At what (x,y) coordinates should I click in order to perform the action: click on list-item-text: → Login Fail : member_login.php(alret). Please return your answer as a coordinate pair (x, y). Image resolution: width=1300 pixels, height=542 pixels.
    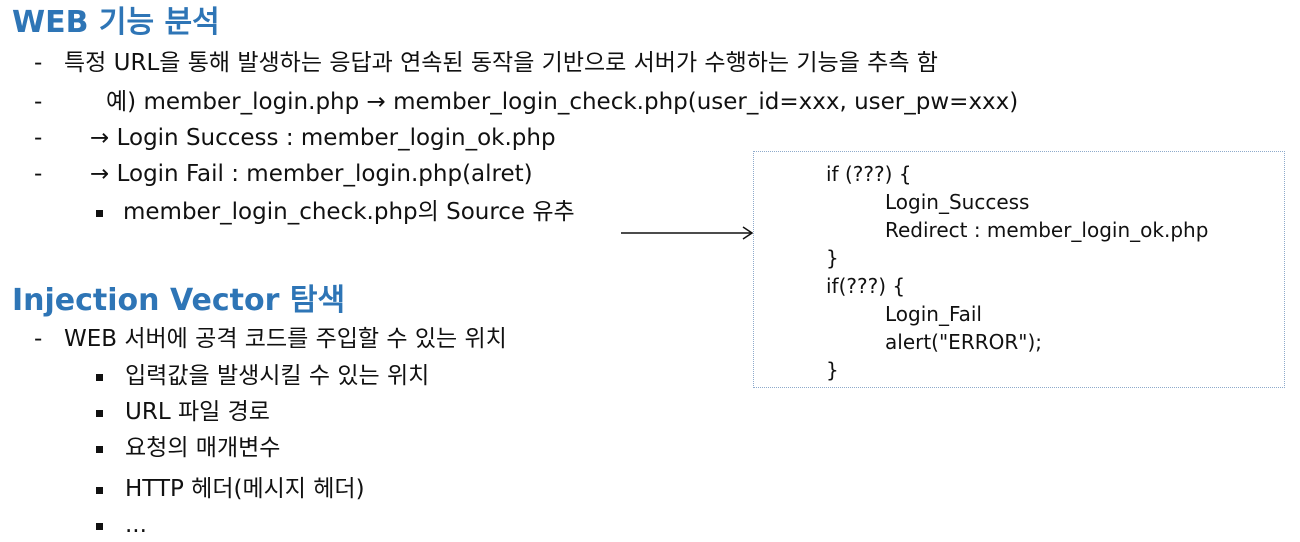
    Looking at the image, I should click on (311, 174).